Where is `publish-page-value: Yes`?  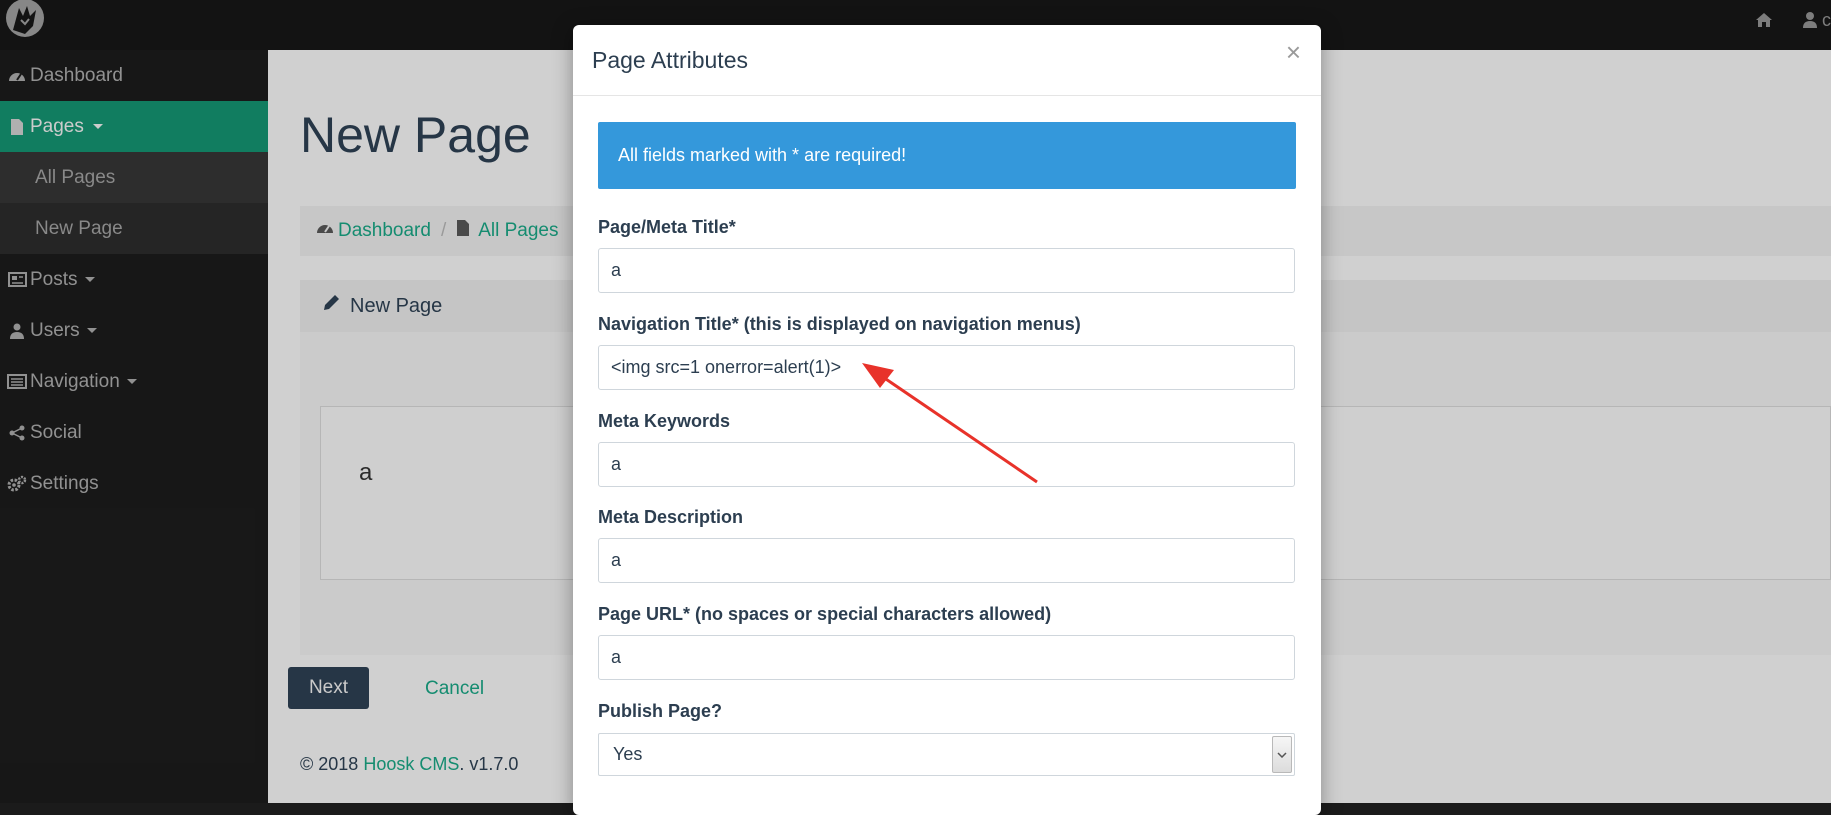
publish-page-value: Yes is located at coordinates (628, 754).